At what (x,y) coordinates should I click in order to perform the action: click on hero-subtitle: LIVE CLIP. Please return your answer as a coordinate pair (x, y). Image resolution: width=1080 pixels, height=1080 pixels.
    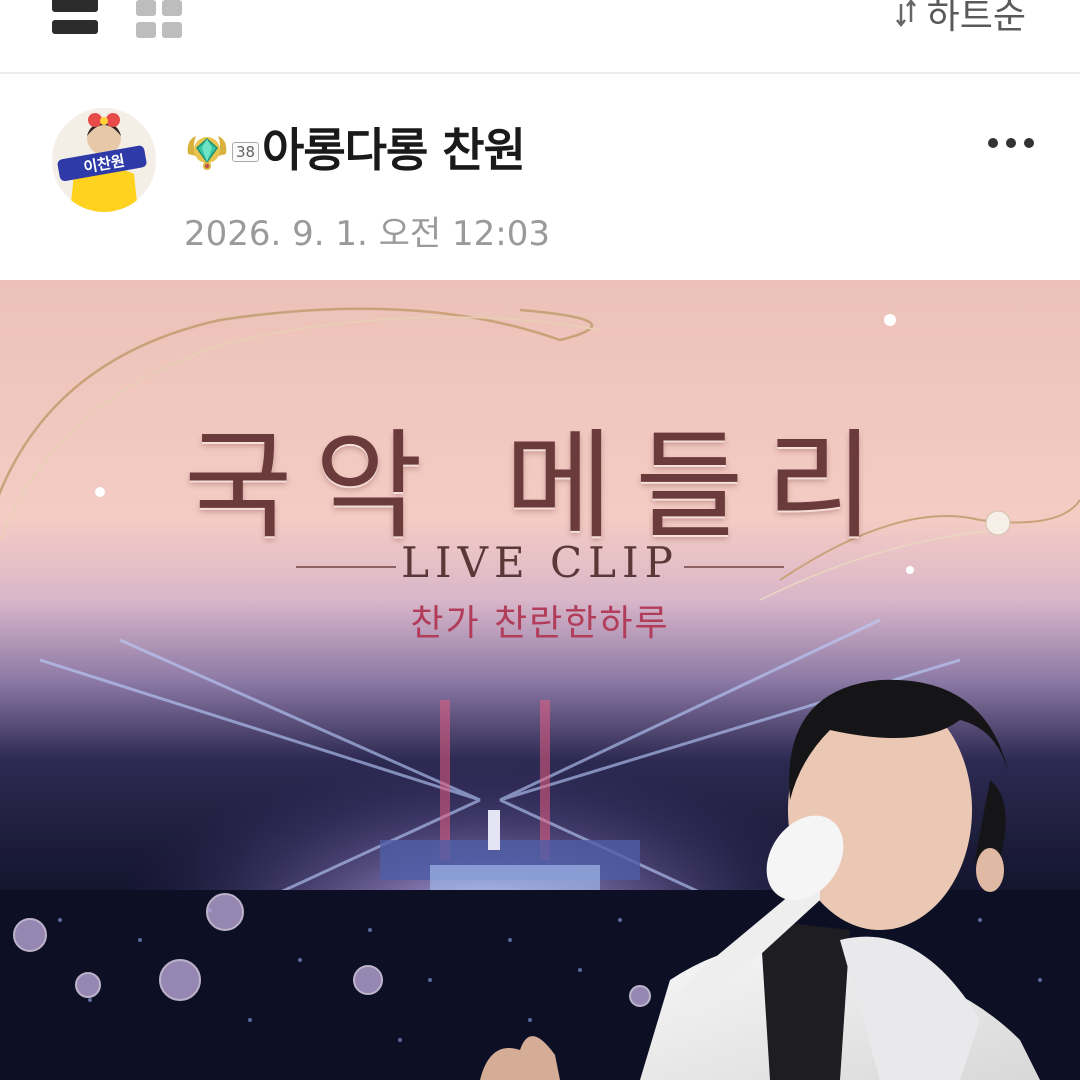
    Looking at the image, I should click on (540, 562).